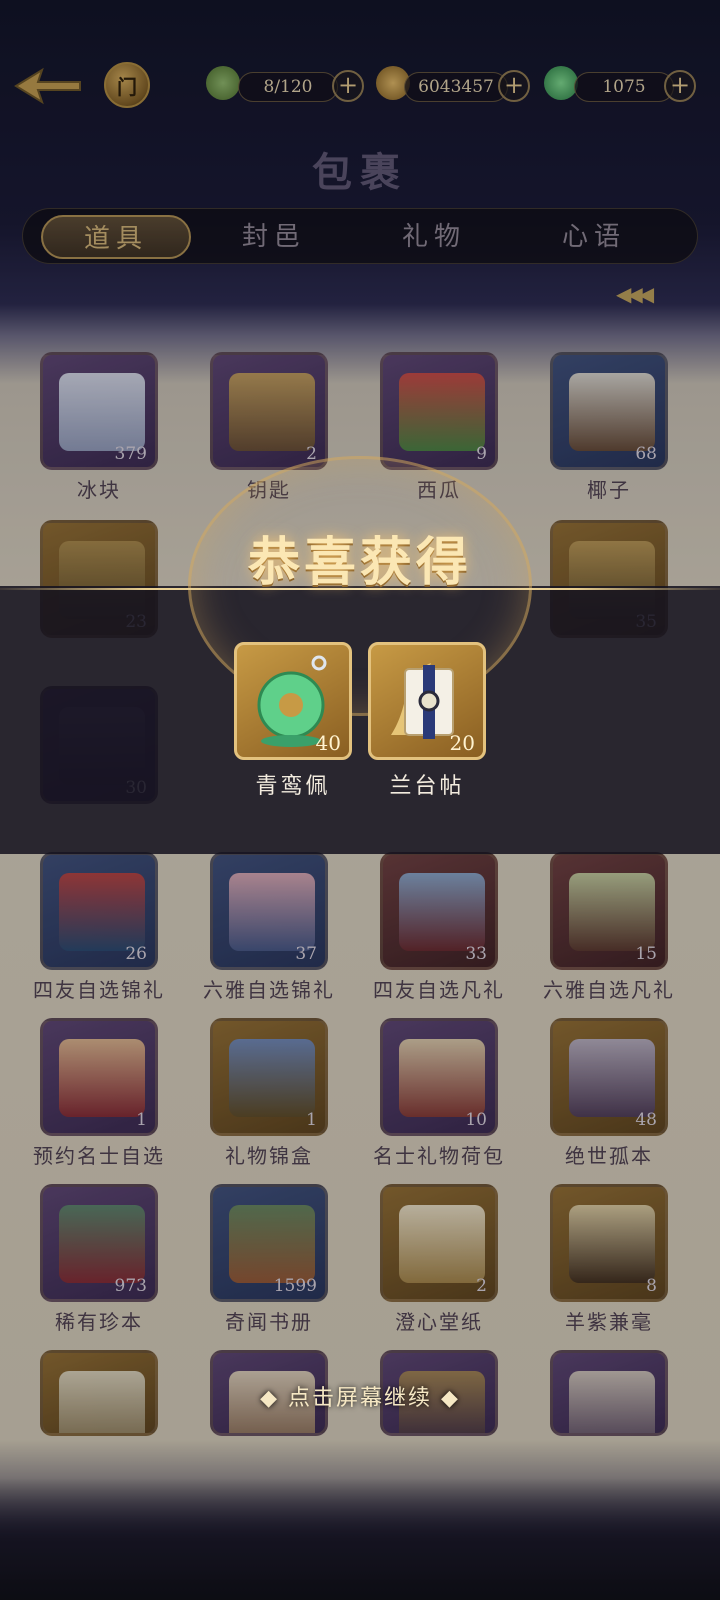  What do you see at coordinates (293, 721) in the screenshot?
I see `reward-item: 40 青鸾佩` at bounding box center [293, 721].